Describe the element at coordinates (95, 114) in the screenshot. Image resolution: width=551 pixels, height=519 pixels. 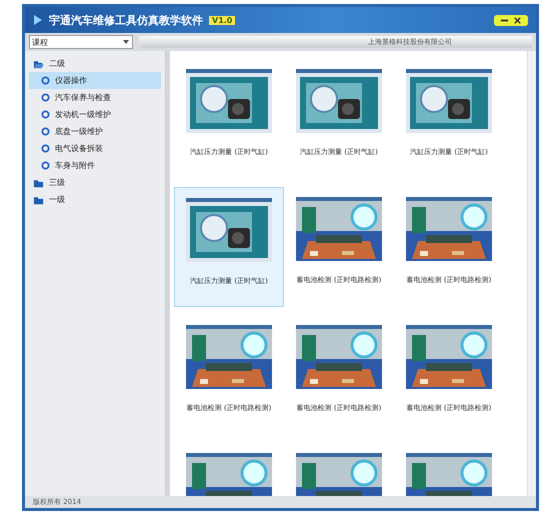
I see `tree-item: 发动机一级维护` at that location.